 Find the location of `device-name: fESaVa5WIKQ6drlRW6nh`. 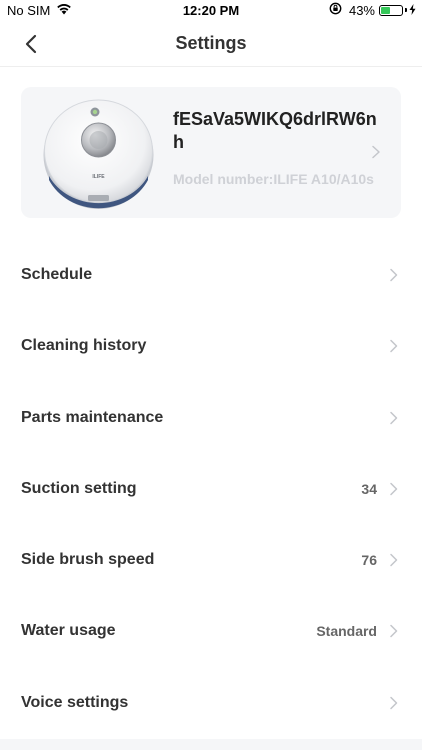

device-name: fESaVa5WIKQ6drlRW6nh is located at coordinates (275, 130).